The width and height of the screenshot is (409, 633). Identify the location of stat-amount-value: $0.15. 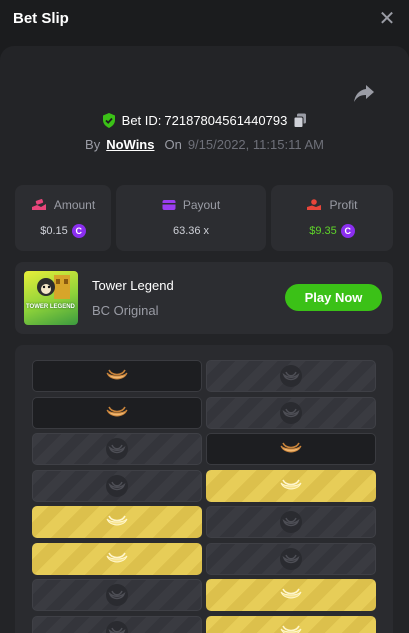
(54, 231).